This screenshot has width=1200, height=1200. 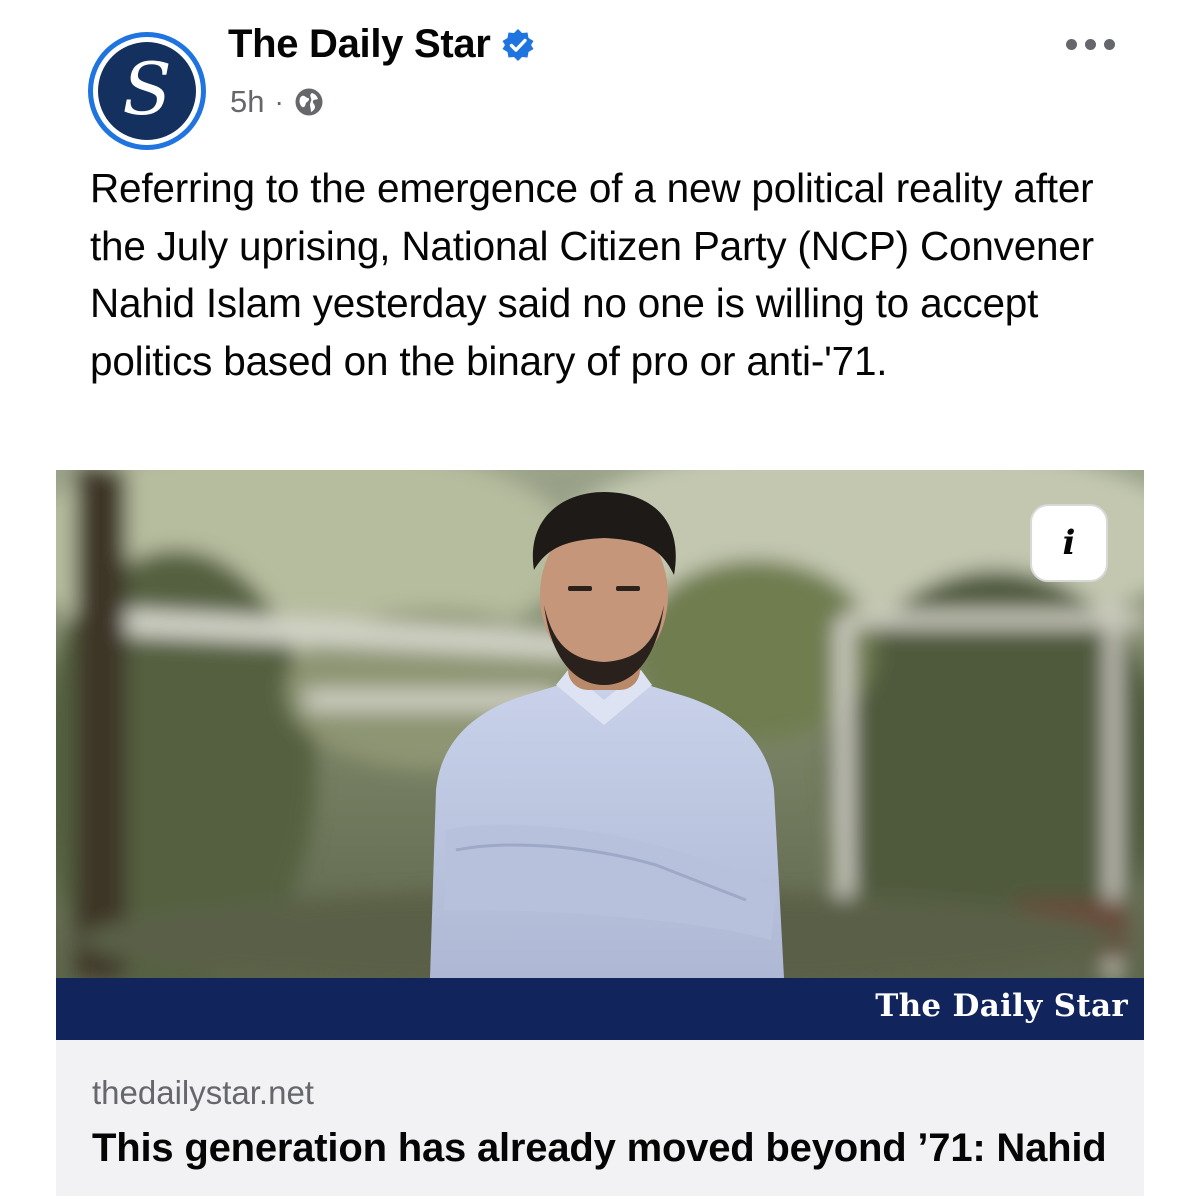 I want to click on link-domain: thedailystar.net, so click(x=203, y=1092).